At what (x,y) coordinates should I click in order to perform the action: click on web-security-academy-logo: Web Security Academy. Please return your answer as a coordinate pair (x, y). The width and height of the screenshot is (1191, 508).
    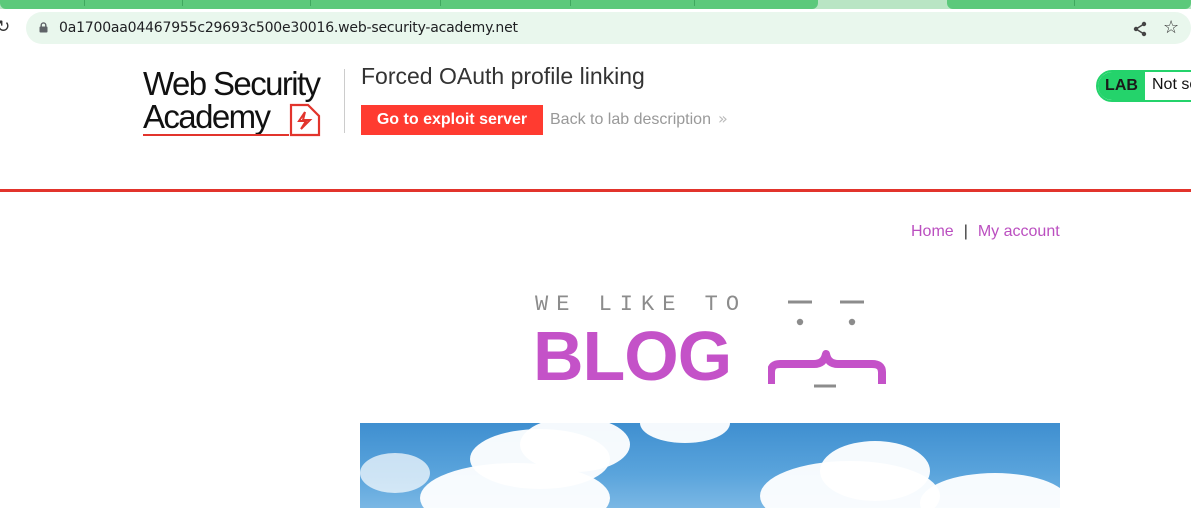
    Looking at the image, I should click on (243, 105).